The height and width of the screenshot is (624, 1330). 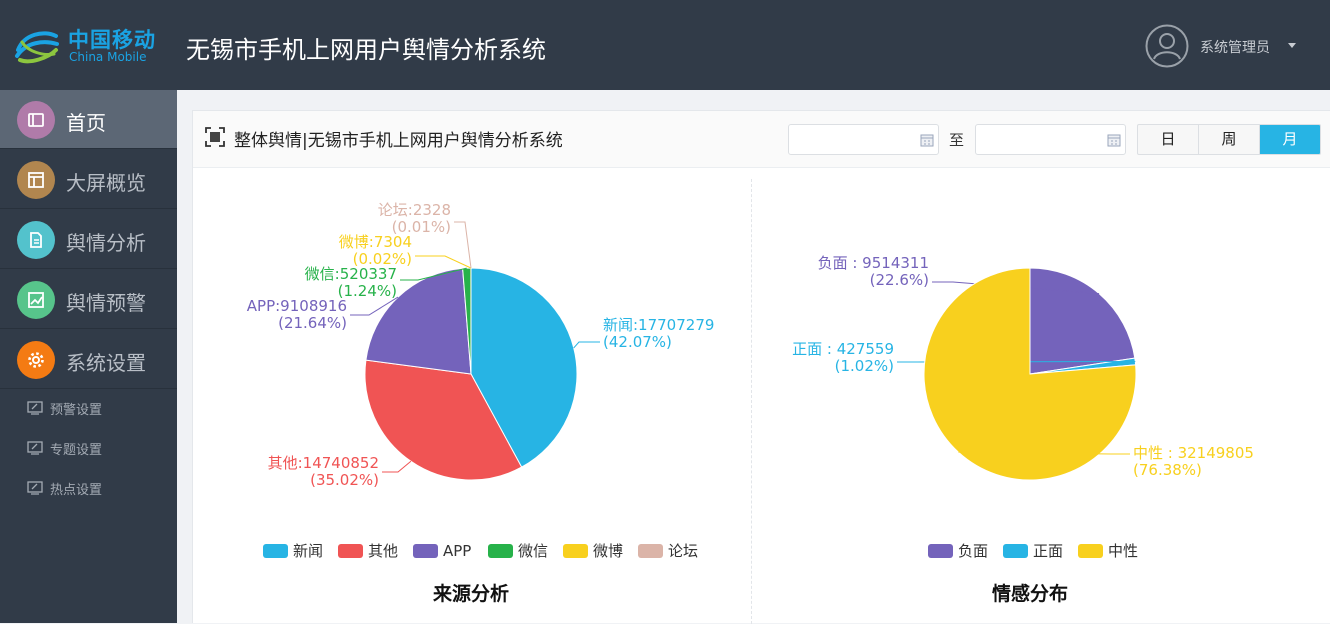 I want to click on sidebar-subitem-hotspot-settings: 热点设置, so click(x=88, y=488).